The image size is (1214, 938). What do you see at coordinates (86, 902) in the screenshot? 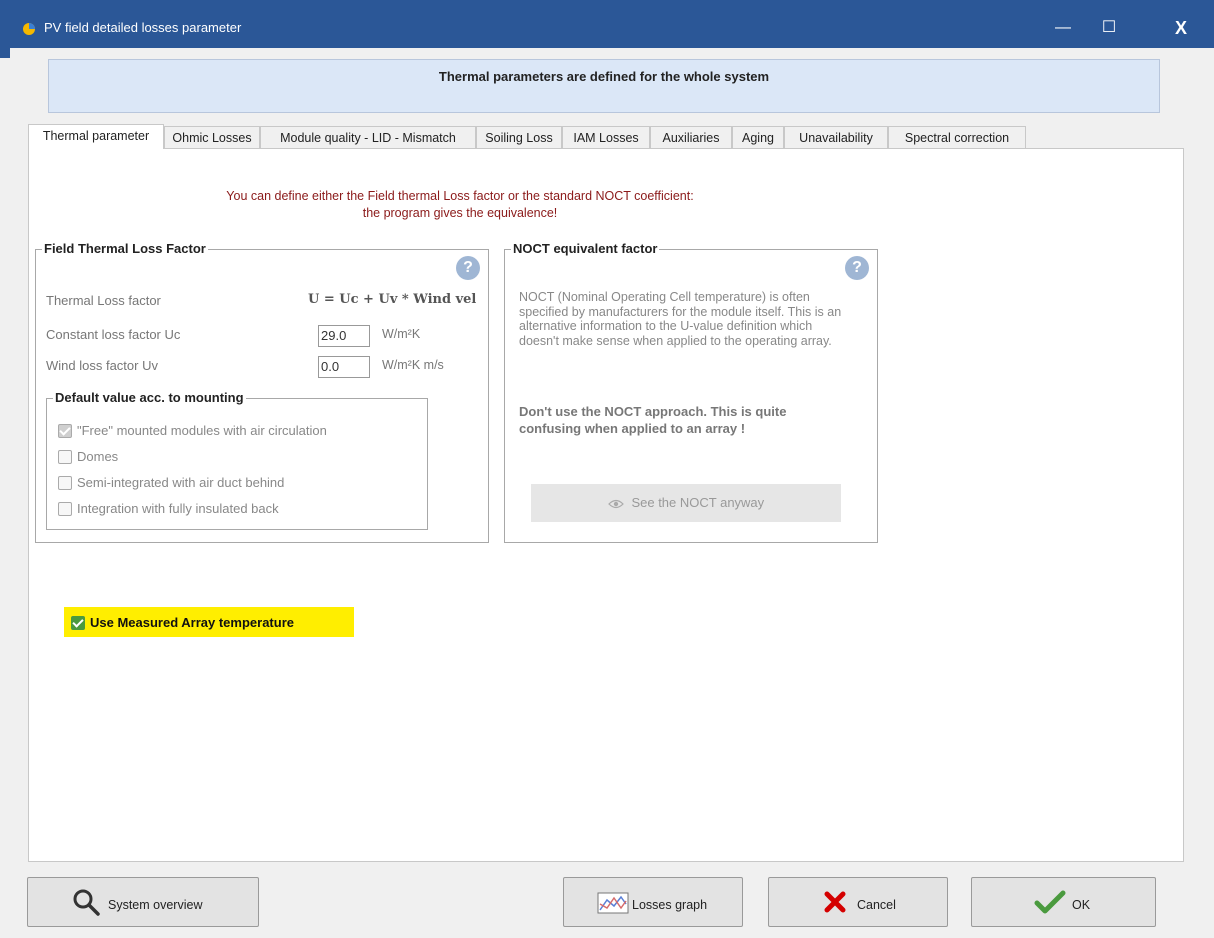
I see `magnifier-icon` at bounding box center [86, 902].